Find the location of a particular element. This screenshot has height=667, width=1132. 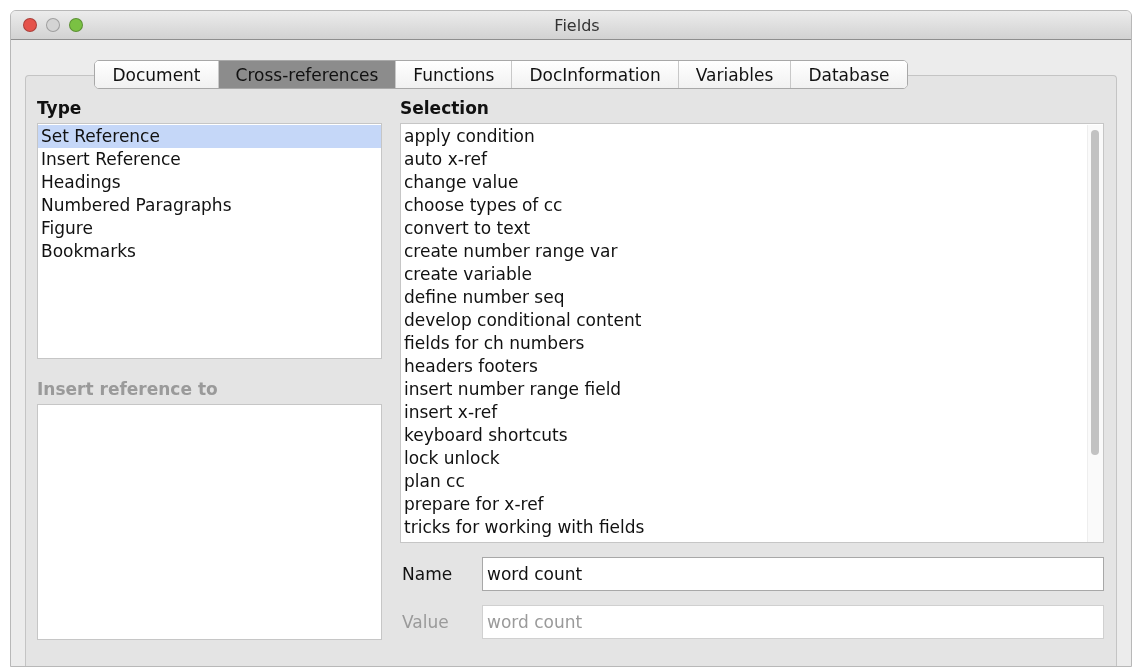

list-item: auto x-ref is located at coordinates (744, 159).